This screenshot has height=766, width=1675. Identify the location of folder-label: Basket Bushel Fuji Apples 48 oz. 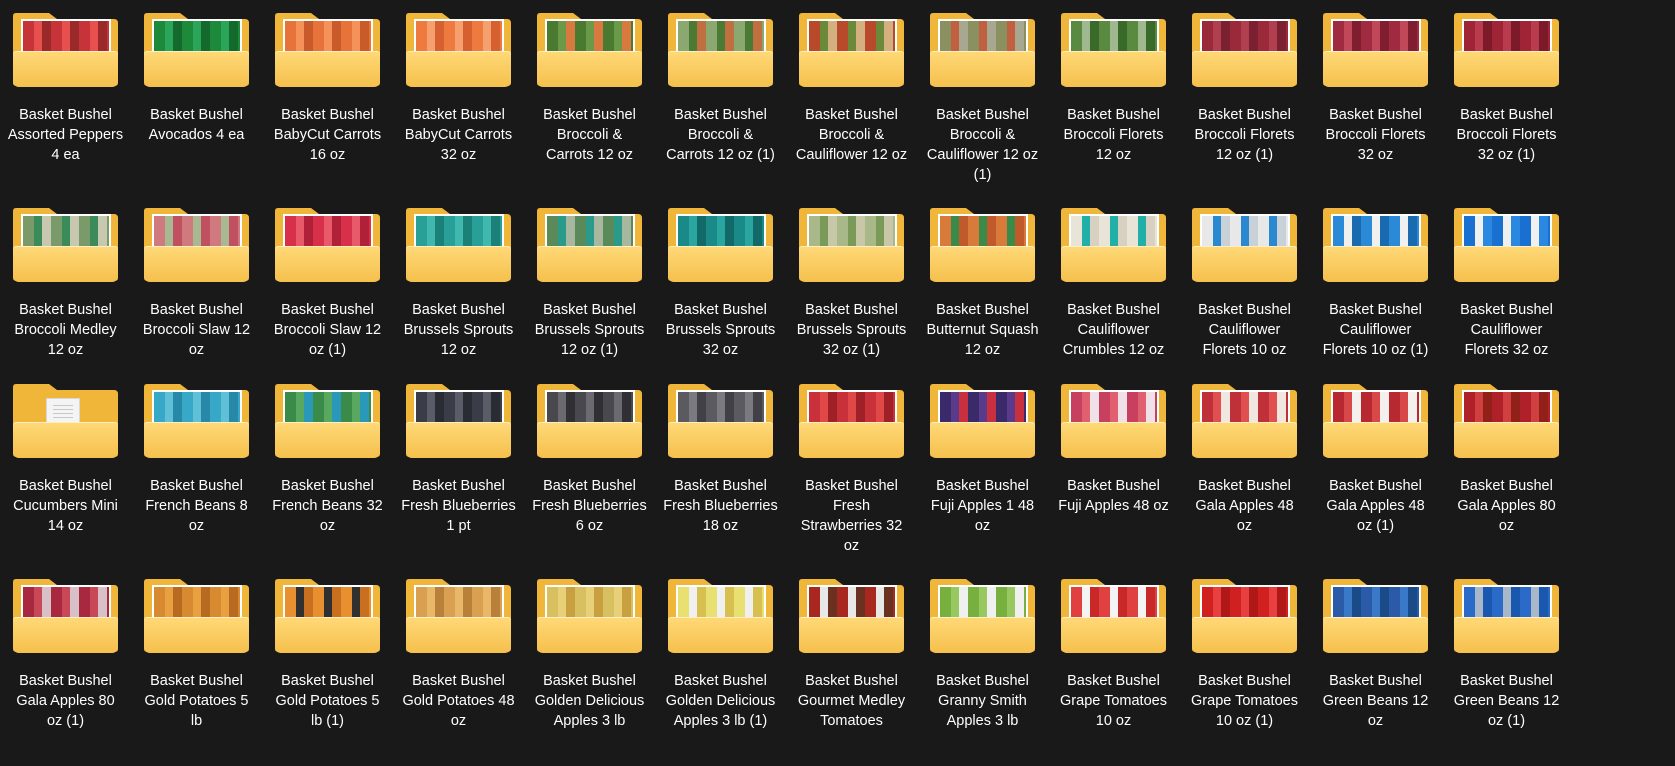
(1113, 496).